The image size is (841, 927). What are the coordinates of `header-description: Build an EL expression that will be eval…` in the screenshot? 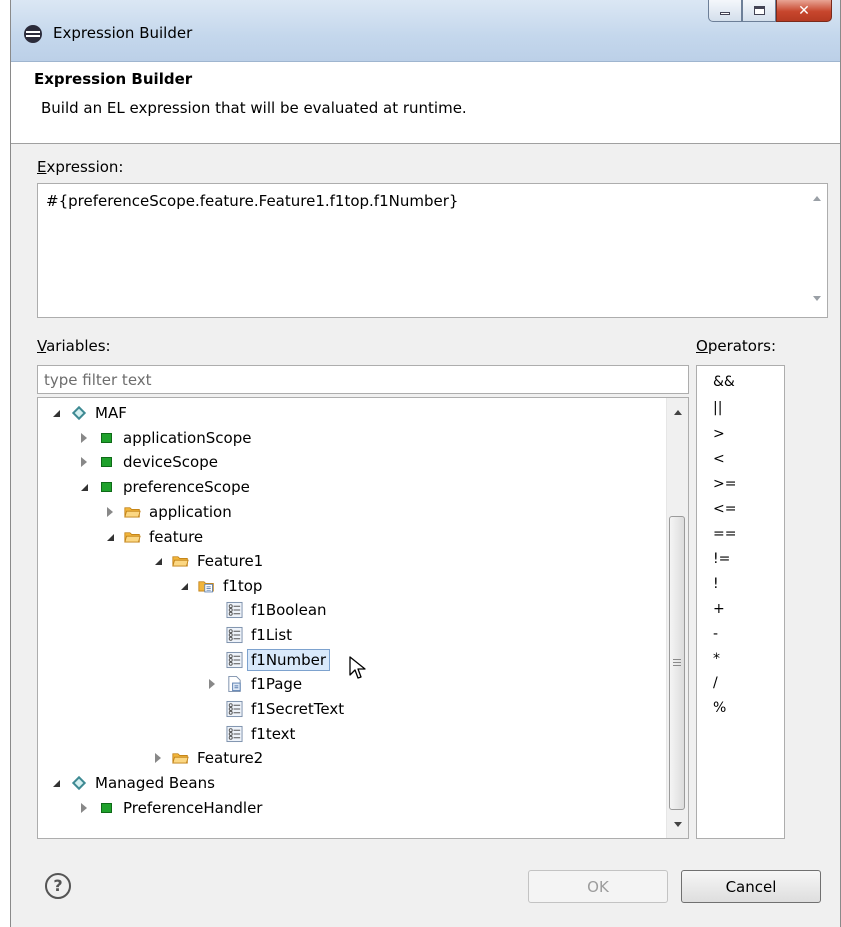 It's located at (254, 108).